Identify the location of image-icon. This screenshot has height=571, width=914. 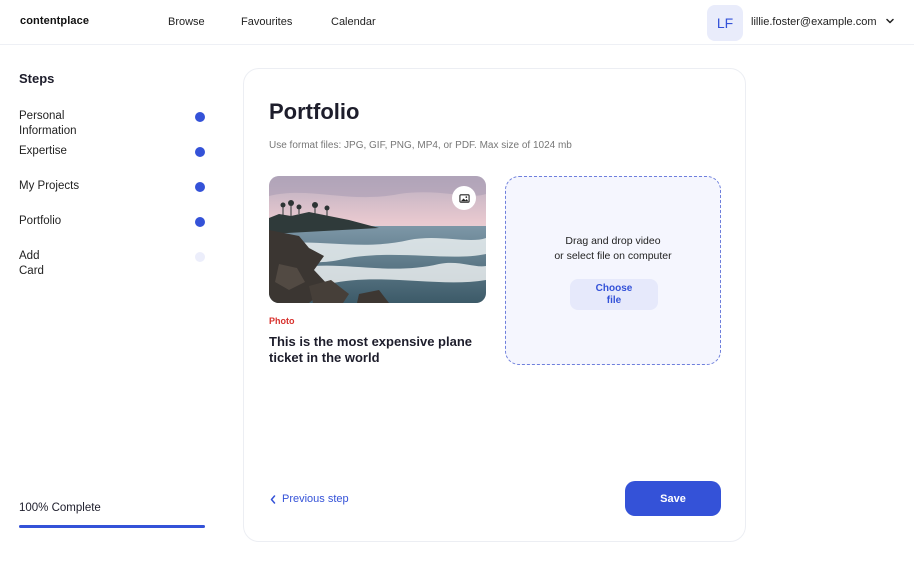
(464, 198).